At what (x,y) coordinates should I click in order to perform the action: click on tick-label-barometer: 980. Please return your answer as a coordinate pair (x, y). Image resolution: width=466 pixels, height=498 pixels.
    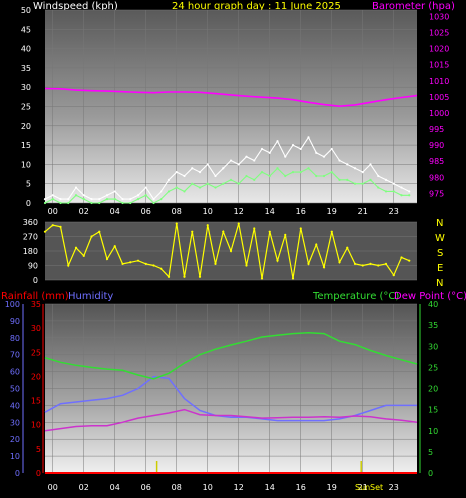
    Looking at the image, I should click on (436, 177).